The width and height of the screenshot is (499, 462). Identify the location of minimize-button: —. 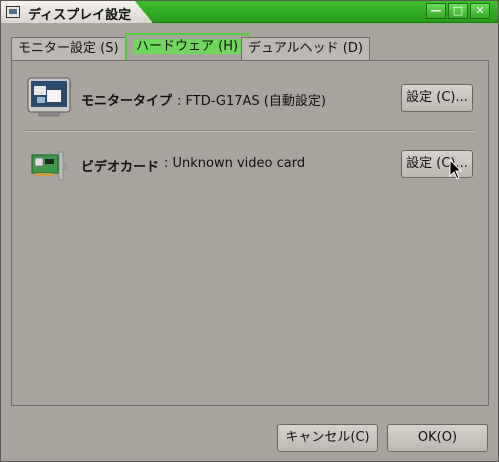
(436, 11).